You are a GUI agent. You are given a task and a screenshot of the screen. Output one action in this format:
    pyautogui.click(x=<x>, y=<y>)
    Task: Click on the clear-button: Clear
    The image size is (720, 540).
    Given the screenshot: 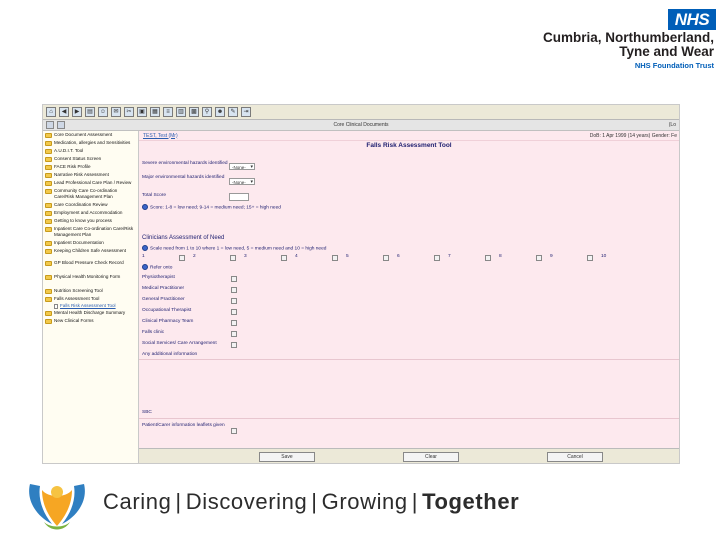 What is the action you would take?
    pyautogui.click(x=431, y=457)
    